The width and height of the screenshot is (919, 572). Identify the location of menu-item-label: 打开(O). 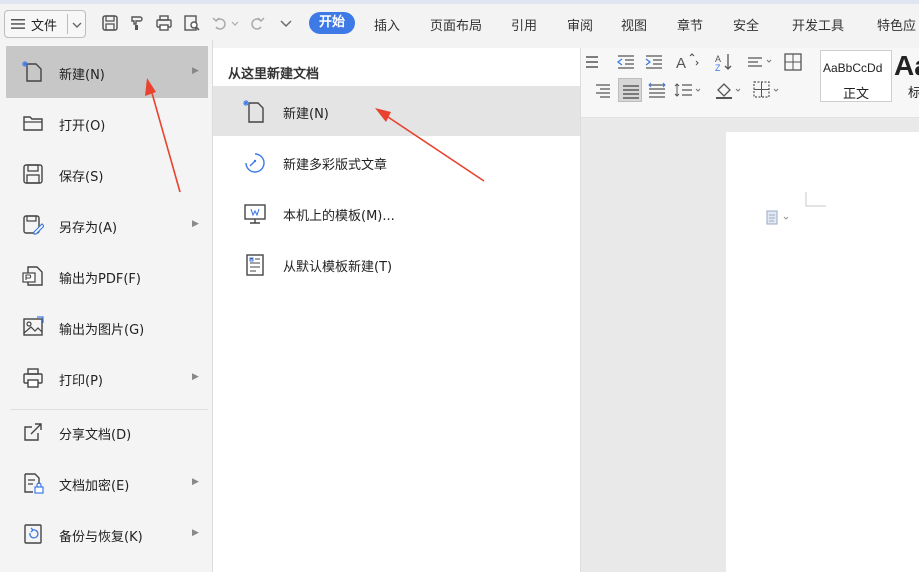
(82, 126).